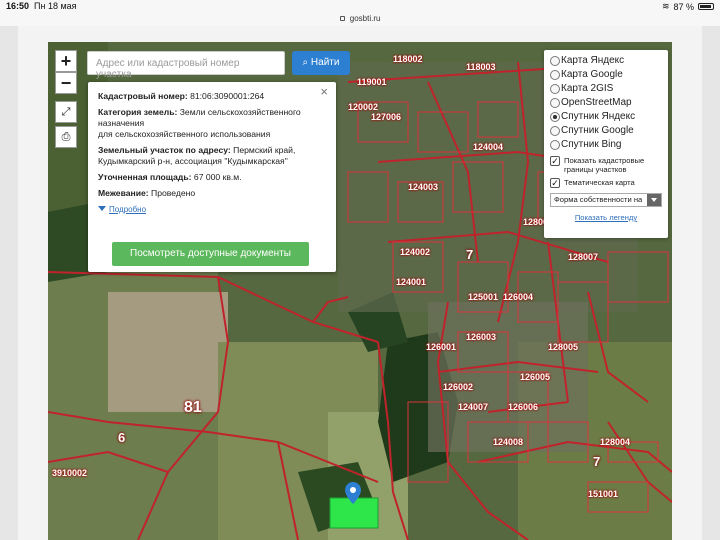  I want to click on parcel-label: 124003, so click(423, 187).